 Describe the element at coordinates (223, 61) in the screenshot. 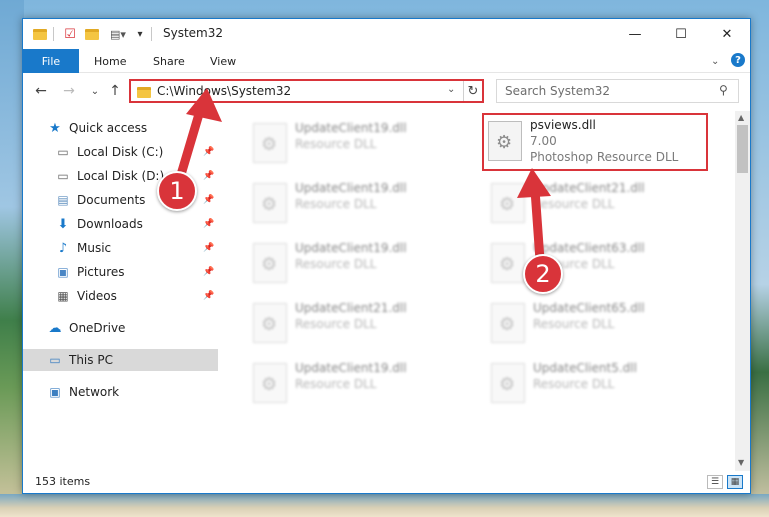

I see `tab-view: View` at that location.